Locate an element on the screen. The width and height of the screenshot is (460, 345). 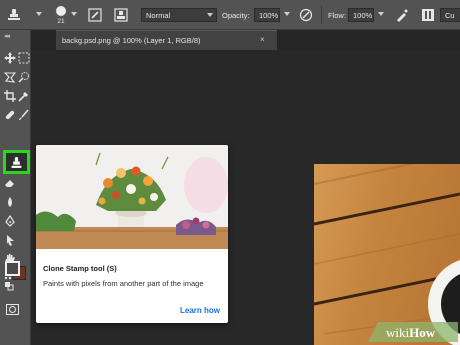
blend-mode-value: Normal is located at coordinates (158, 15).